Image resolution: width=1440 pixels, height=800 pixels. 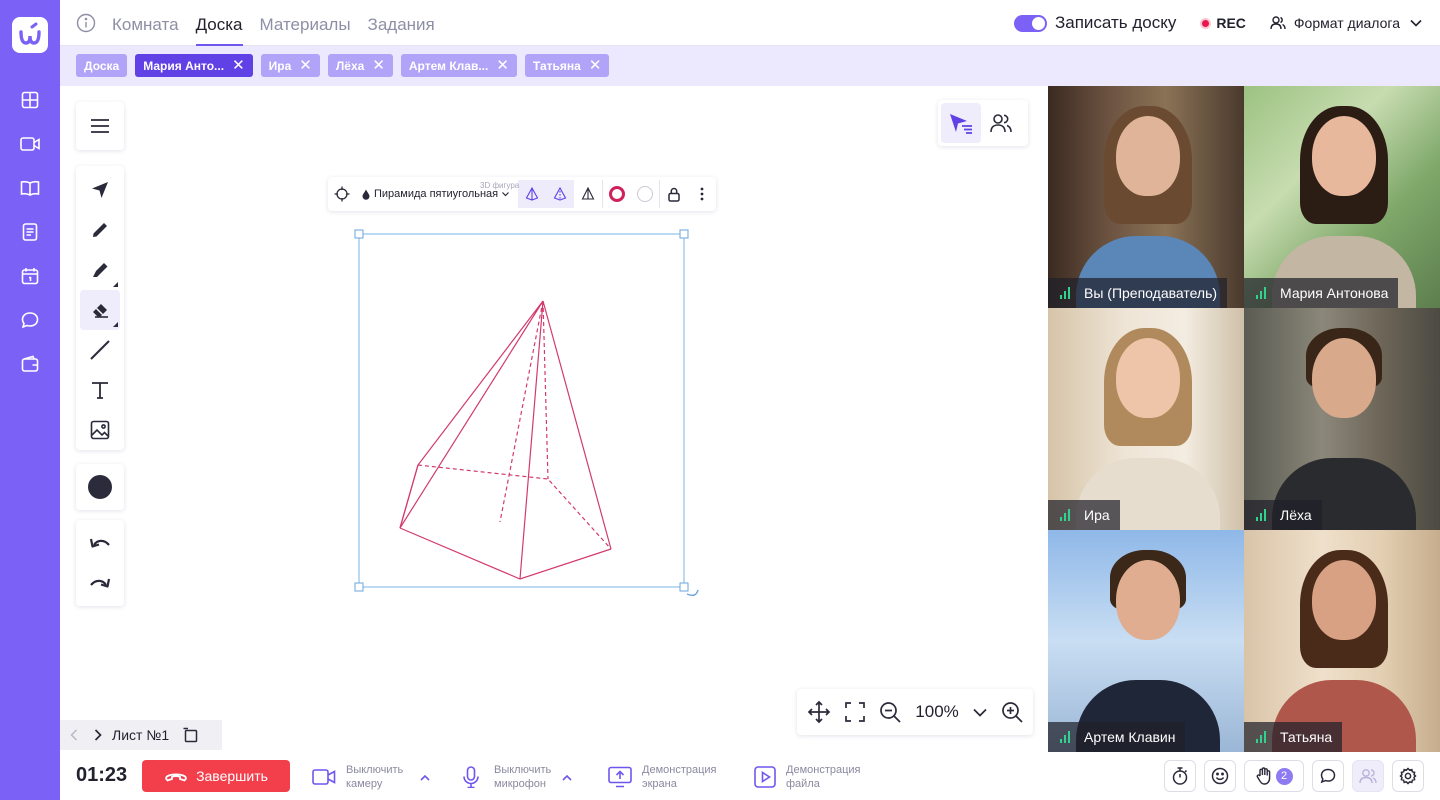 What do you see at coordinates (437, 194) in the screenshot?
I see `shape-type-select: 3D фигура Пирамида пятиугольная` at bounding box center [437, 194].